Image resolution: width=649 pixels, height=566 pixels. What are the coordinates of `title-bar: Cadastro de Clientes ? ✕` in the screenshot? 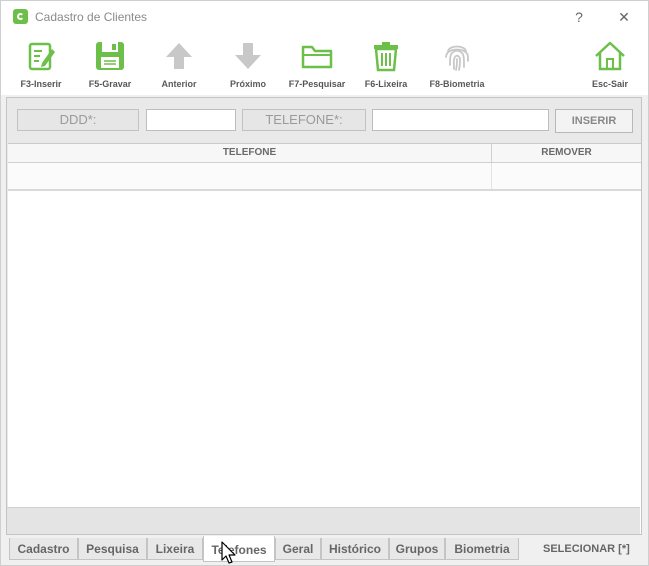 It's located at (324, 17).